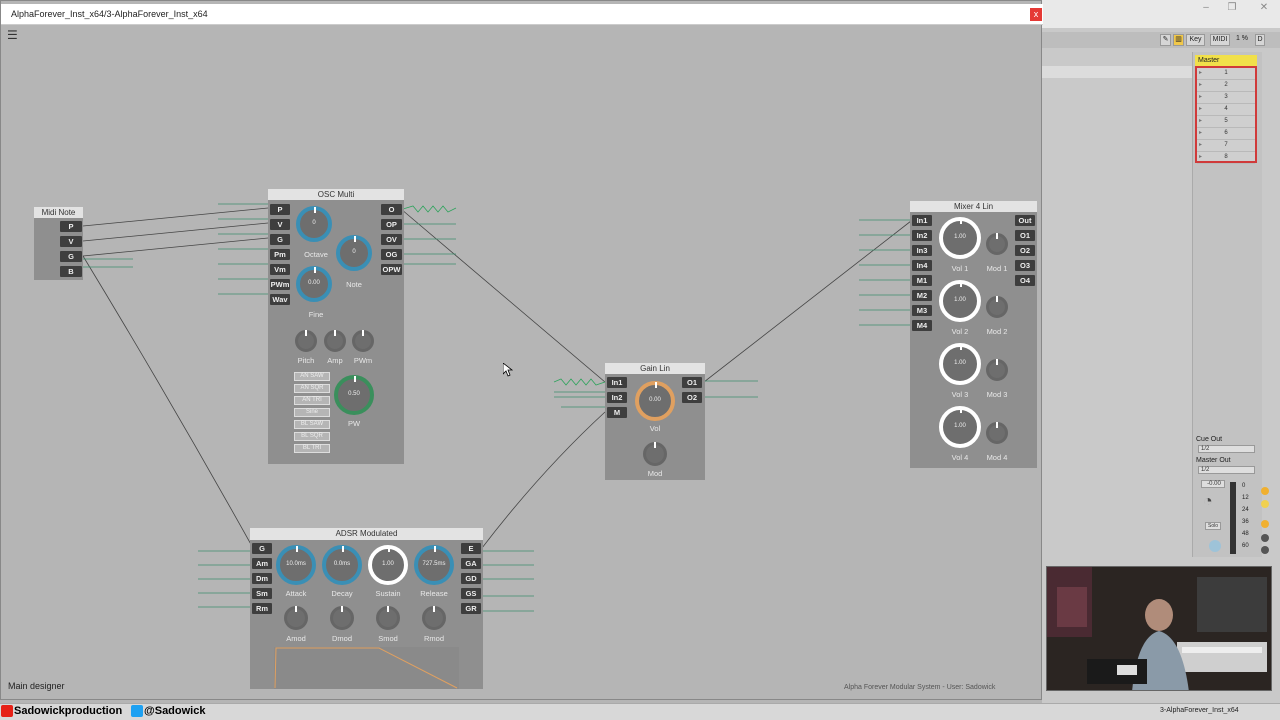 The width and height of the screenshot is (1280, 720). What do you see at coordinates (280, 284) in the screenshot?
I see `input-port: PWm` at bounding box center [280, 284].